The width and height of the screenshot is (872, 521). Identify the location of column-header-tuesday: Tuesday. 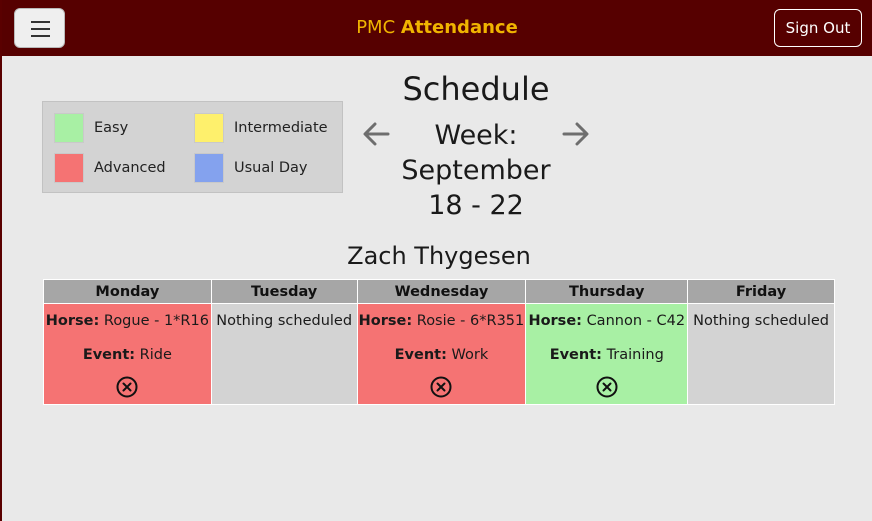
(284, 291).